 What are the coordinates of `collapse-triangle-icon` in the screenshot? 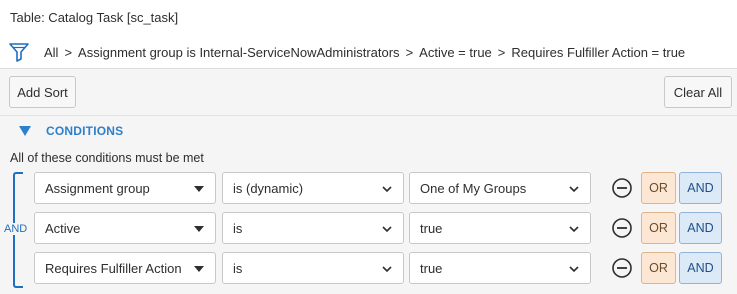 It's located at (25, 131).